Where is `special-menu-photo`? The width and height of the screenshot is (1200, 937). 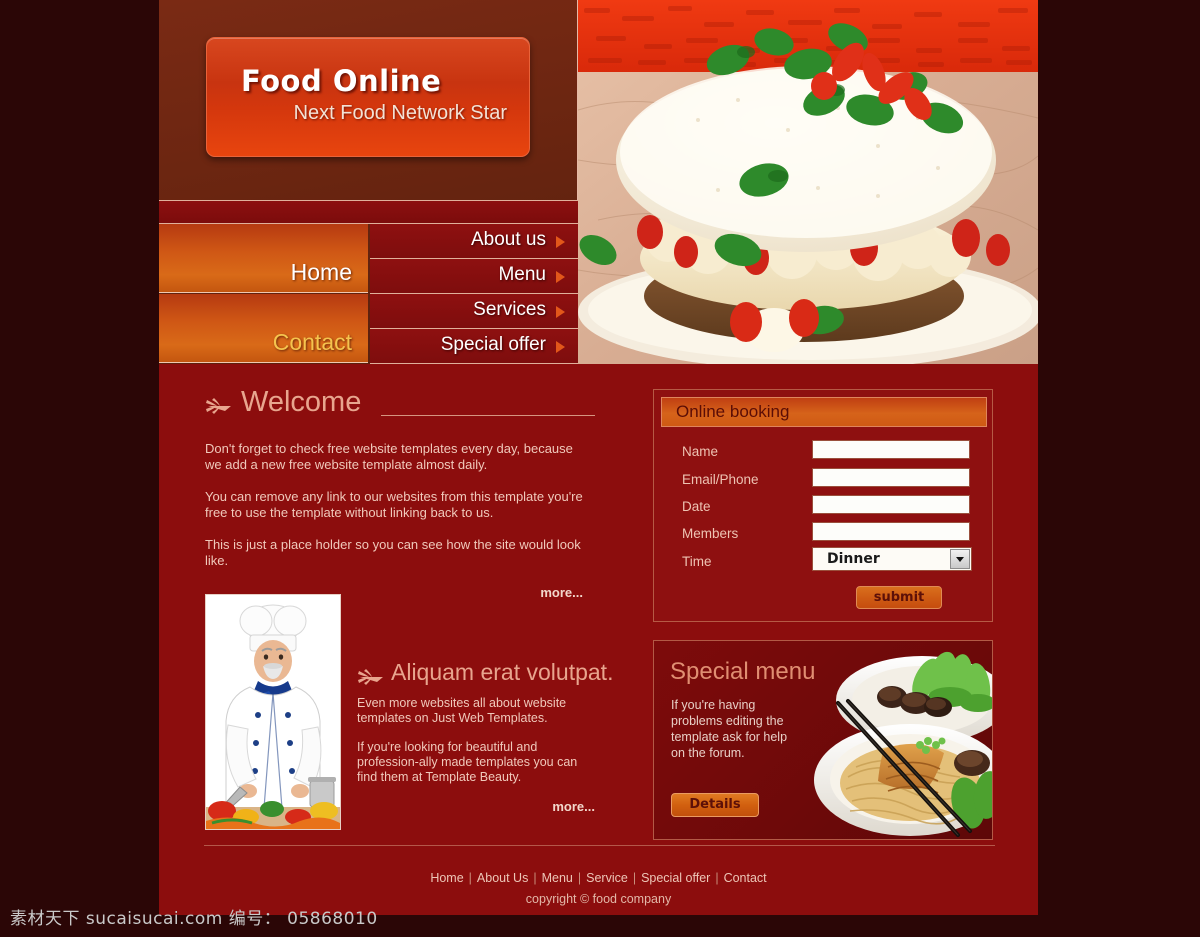
special-menu-photo is located at coordinates (892, 742).